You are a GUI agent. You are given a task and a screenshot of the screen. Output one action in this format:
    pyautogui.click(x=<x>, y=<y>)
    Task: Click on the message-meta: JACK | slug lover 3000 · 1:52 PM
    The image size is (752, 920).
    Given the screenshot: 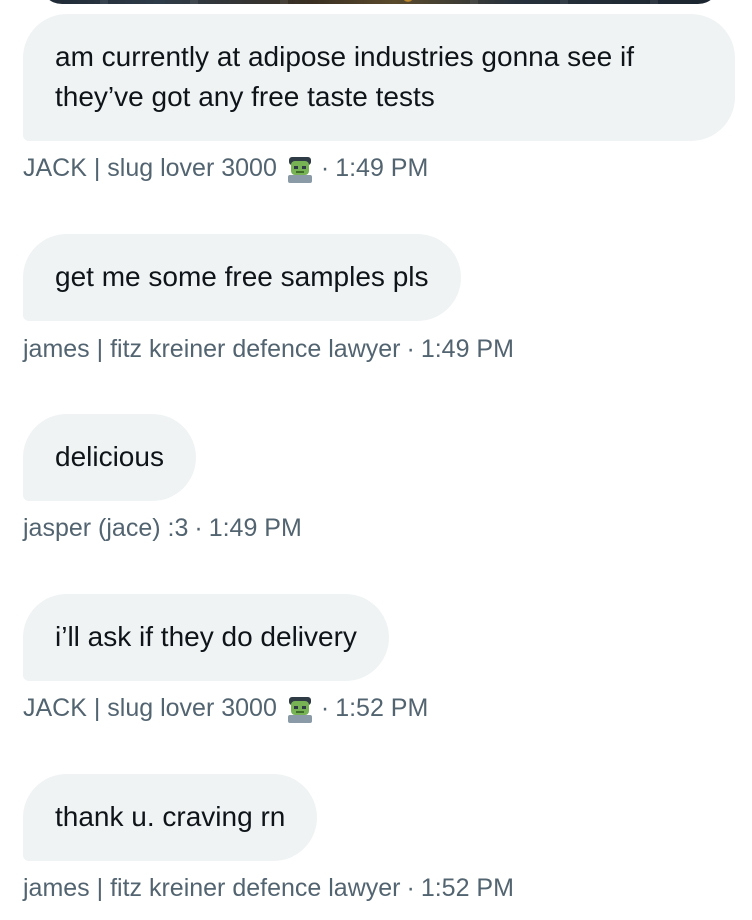 What is the action you would take?
    pyautogui.click(x=225, y=708)
    